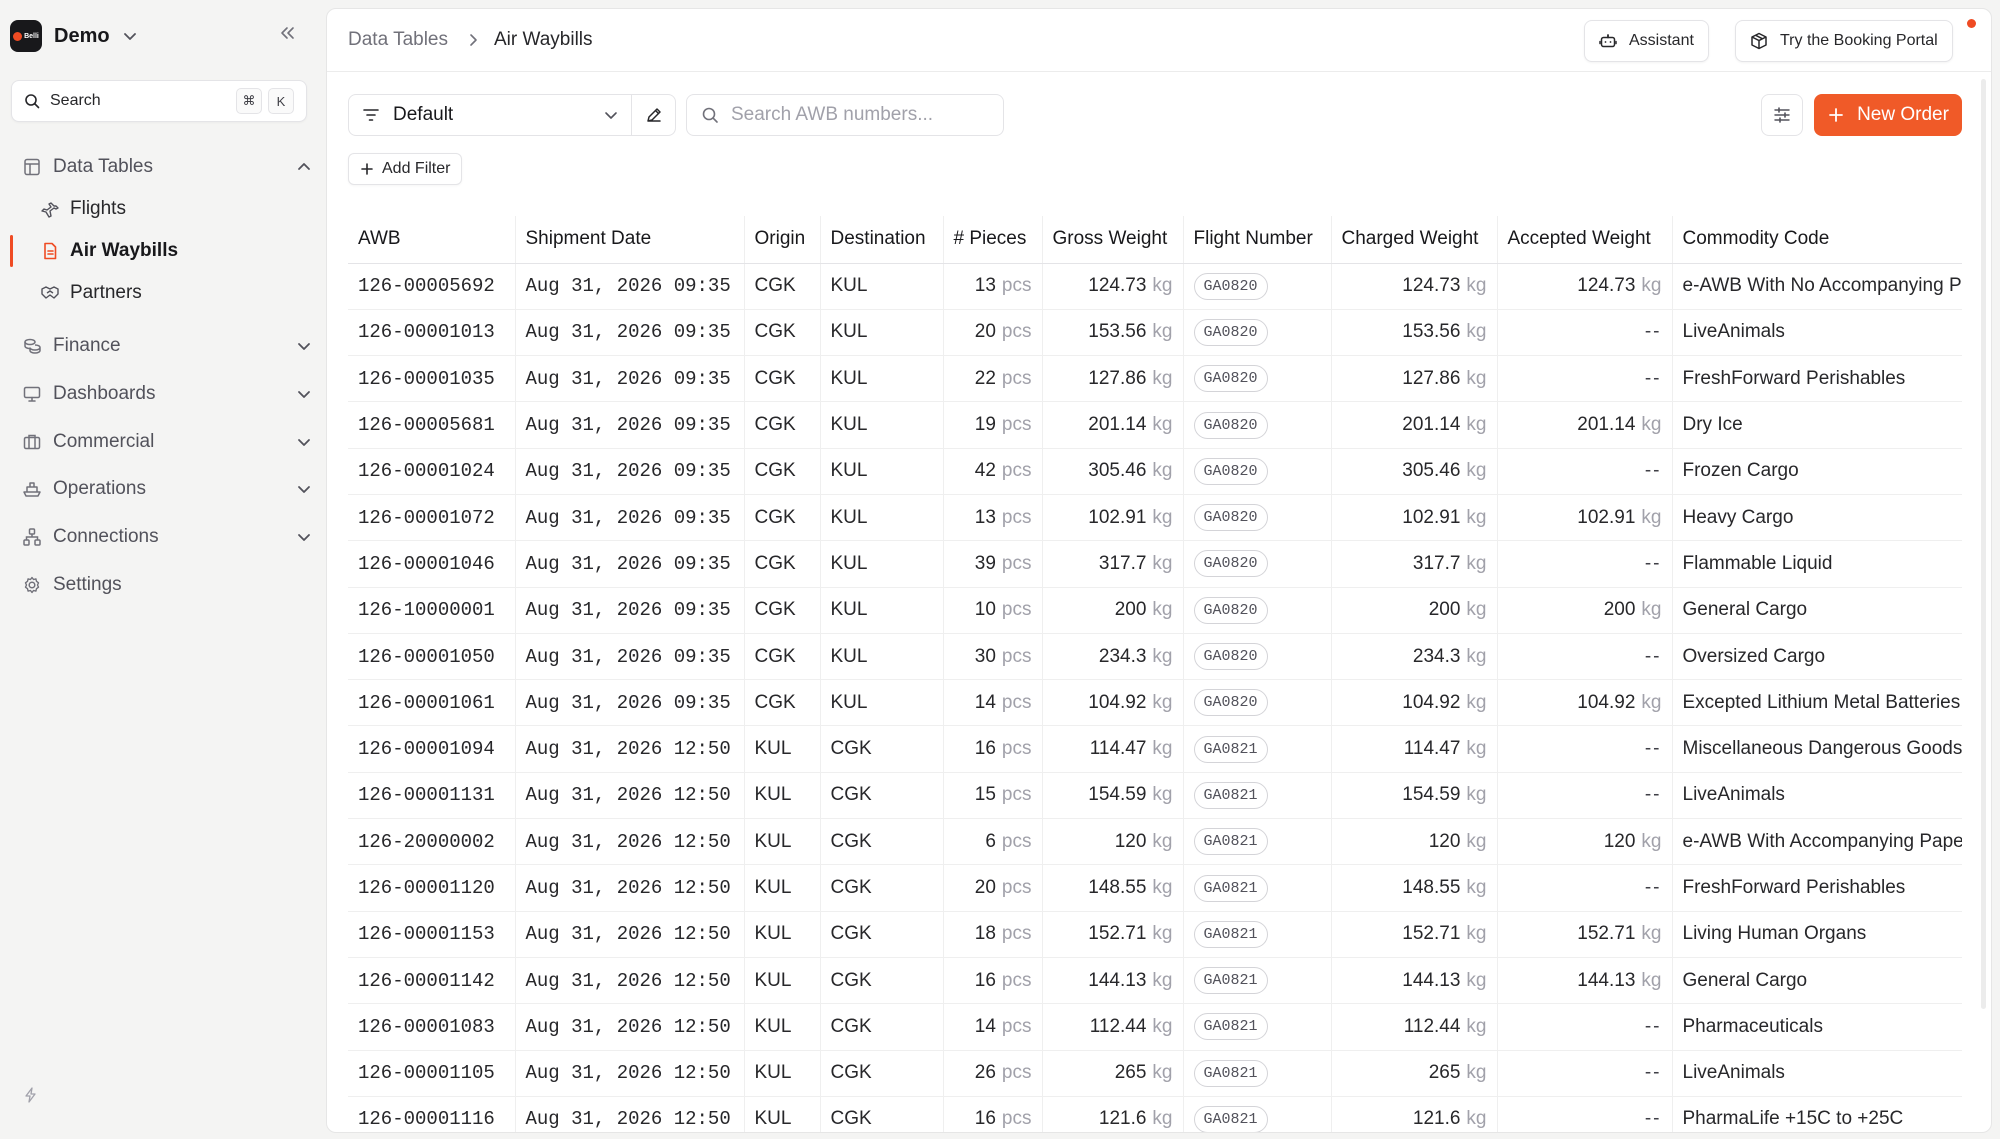 The height and width of the screenshot is (1139, 2000). What do you see at coordinates (176, 293) in the screenshot?
I see `sidebar-item-partners: Partners` at bounding box center [176, 293].